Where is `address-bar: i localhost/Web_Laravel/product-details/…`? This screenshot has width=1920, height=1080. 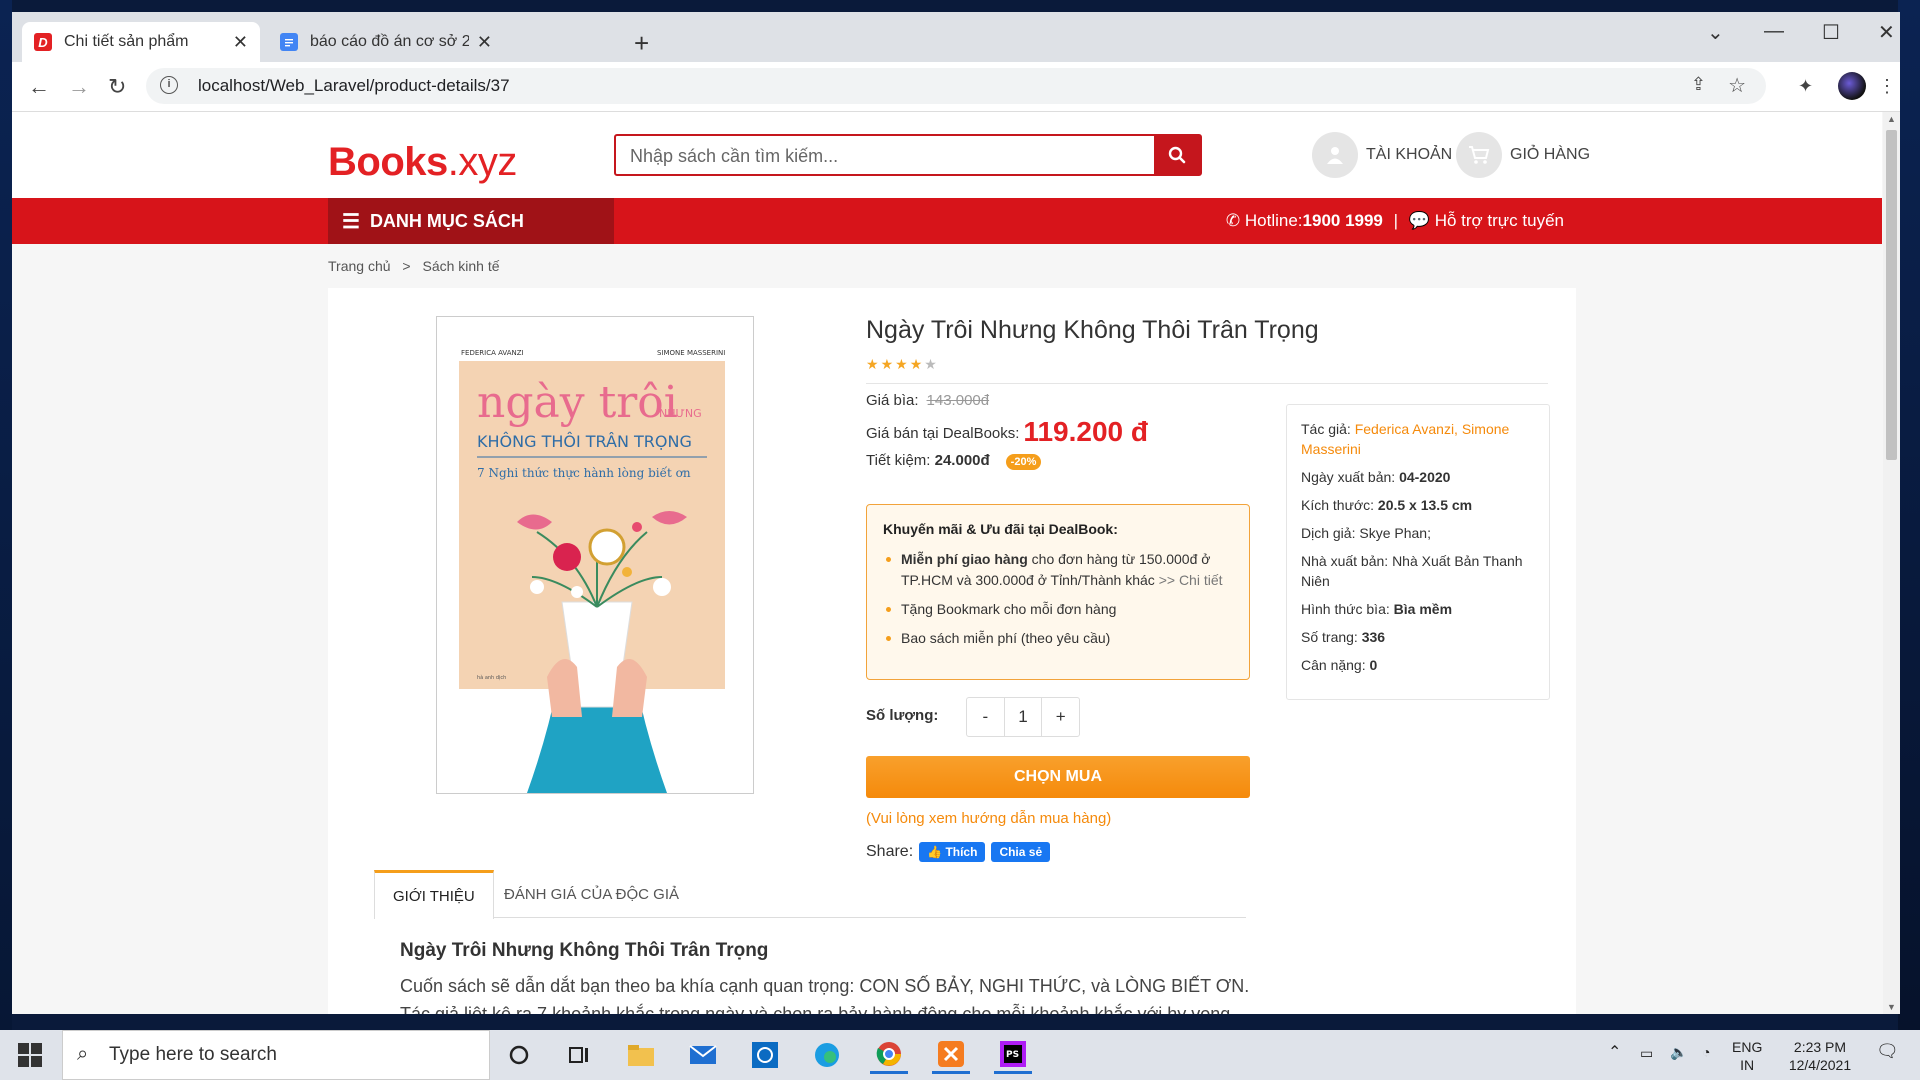
address-bar: i localhost/Web_Laravel/product-details/… is located at coordinates (956, 86).